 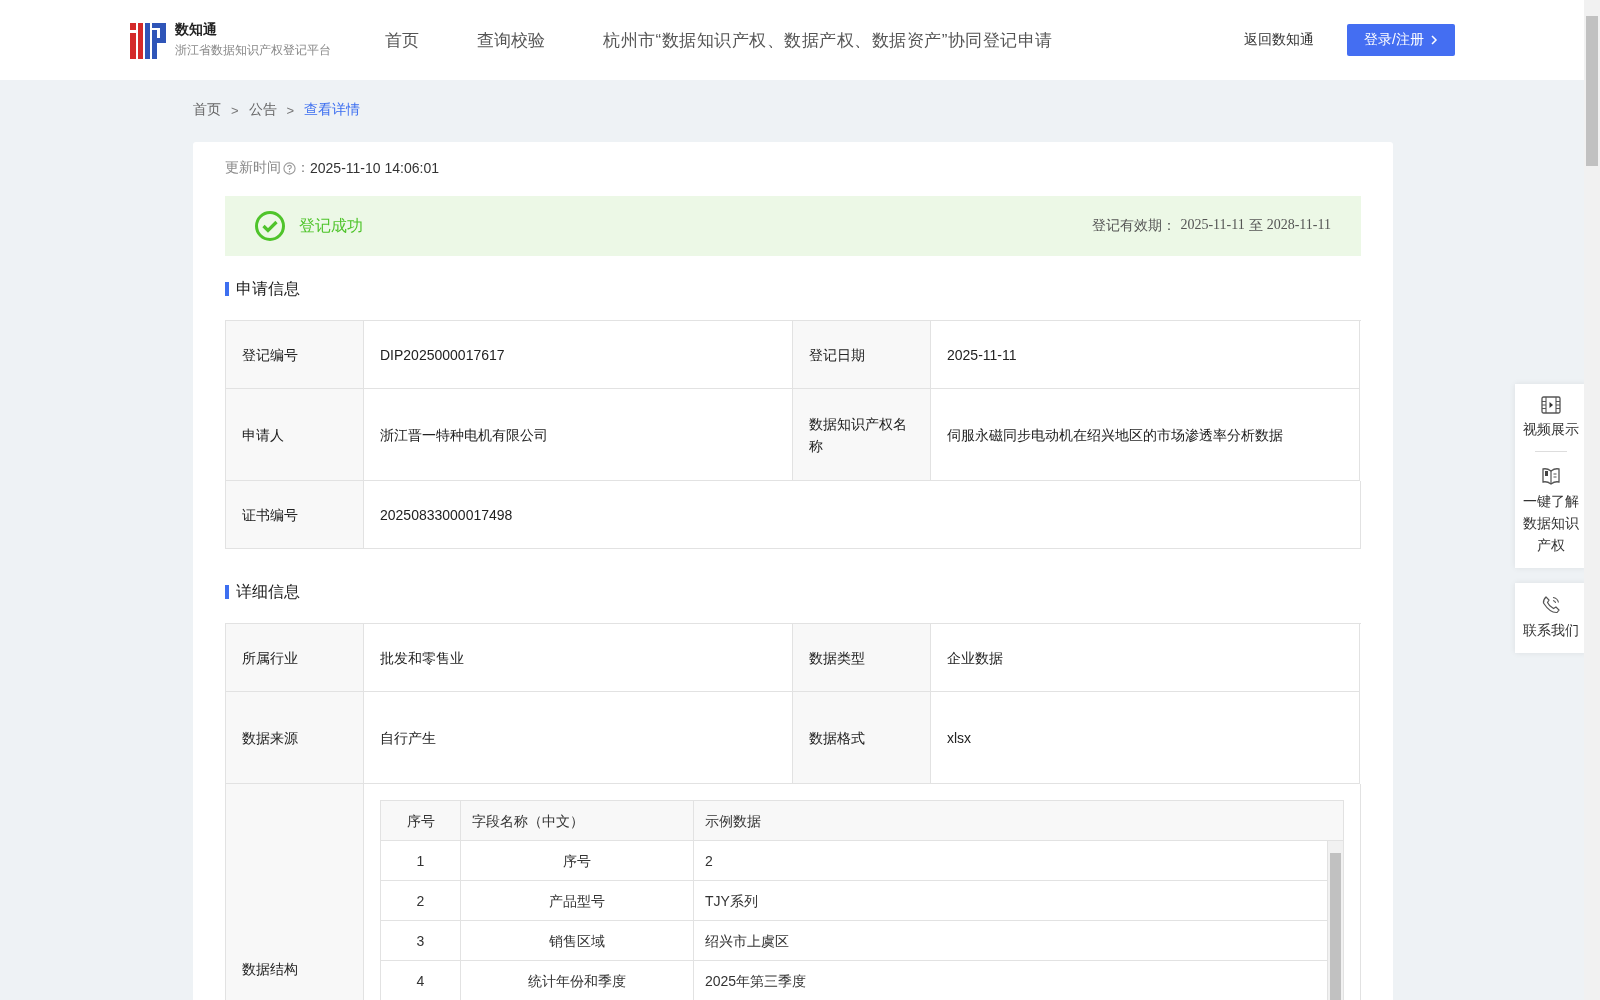 I want to click on table-cell: 统计年份和季度, so click(x=577, y=980).